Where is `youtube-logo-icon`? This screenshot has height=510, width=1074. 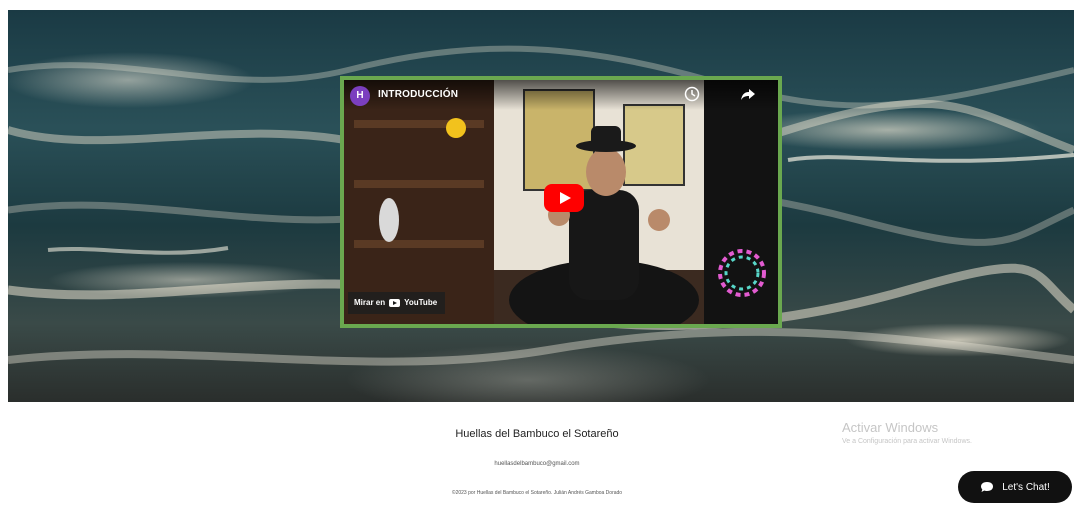 youtube-logo-icon is located at coordinates (395, 303).